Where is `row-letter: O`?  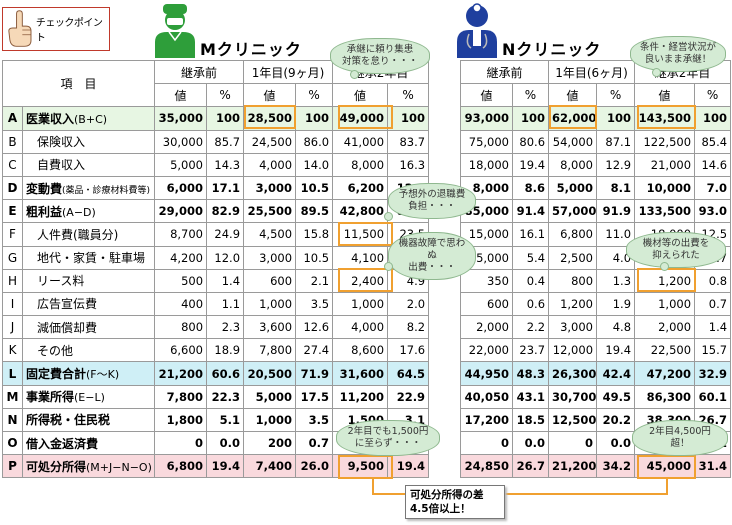
row-letter: O is located at coordinates (12, 443).